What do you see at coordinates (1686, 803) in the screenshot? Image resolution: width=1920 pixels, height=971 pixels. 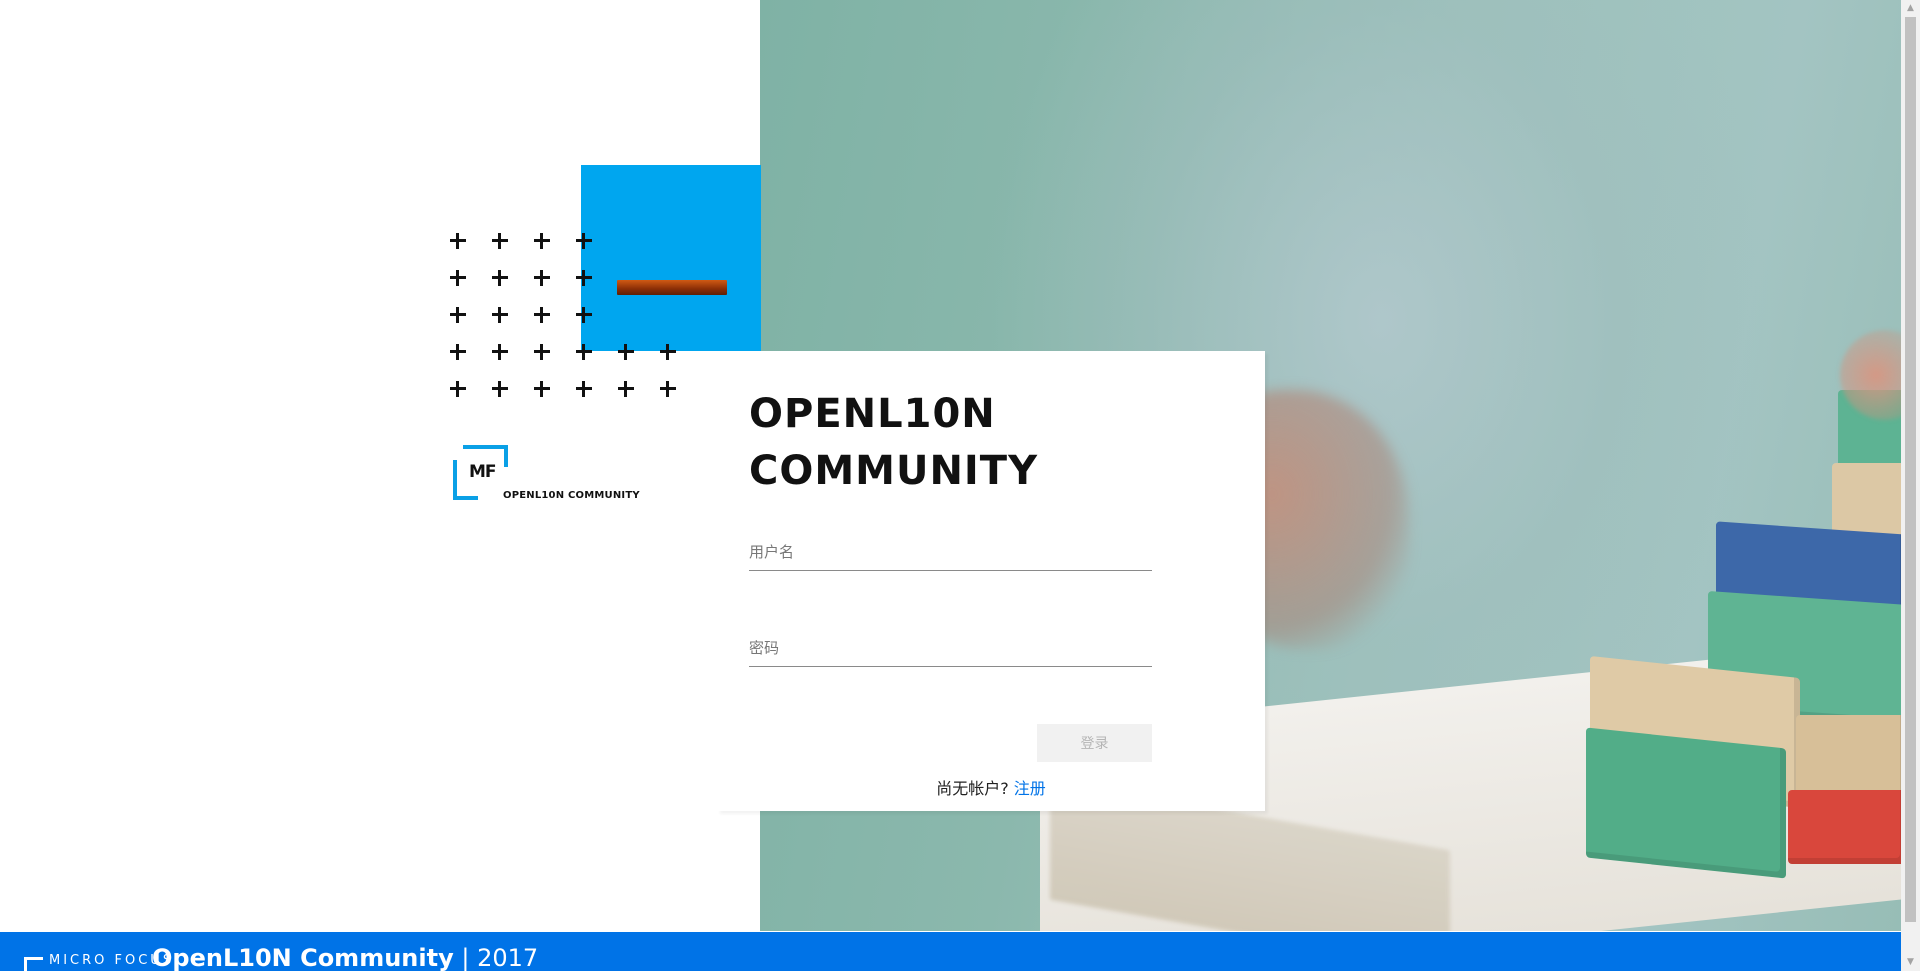 I see `hero-block-green-bottom` at bounding box center [1686, 803].